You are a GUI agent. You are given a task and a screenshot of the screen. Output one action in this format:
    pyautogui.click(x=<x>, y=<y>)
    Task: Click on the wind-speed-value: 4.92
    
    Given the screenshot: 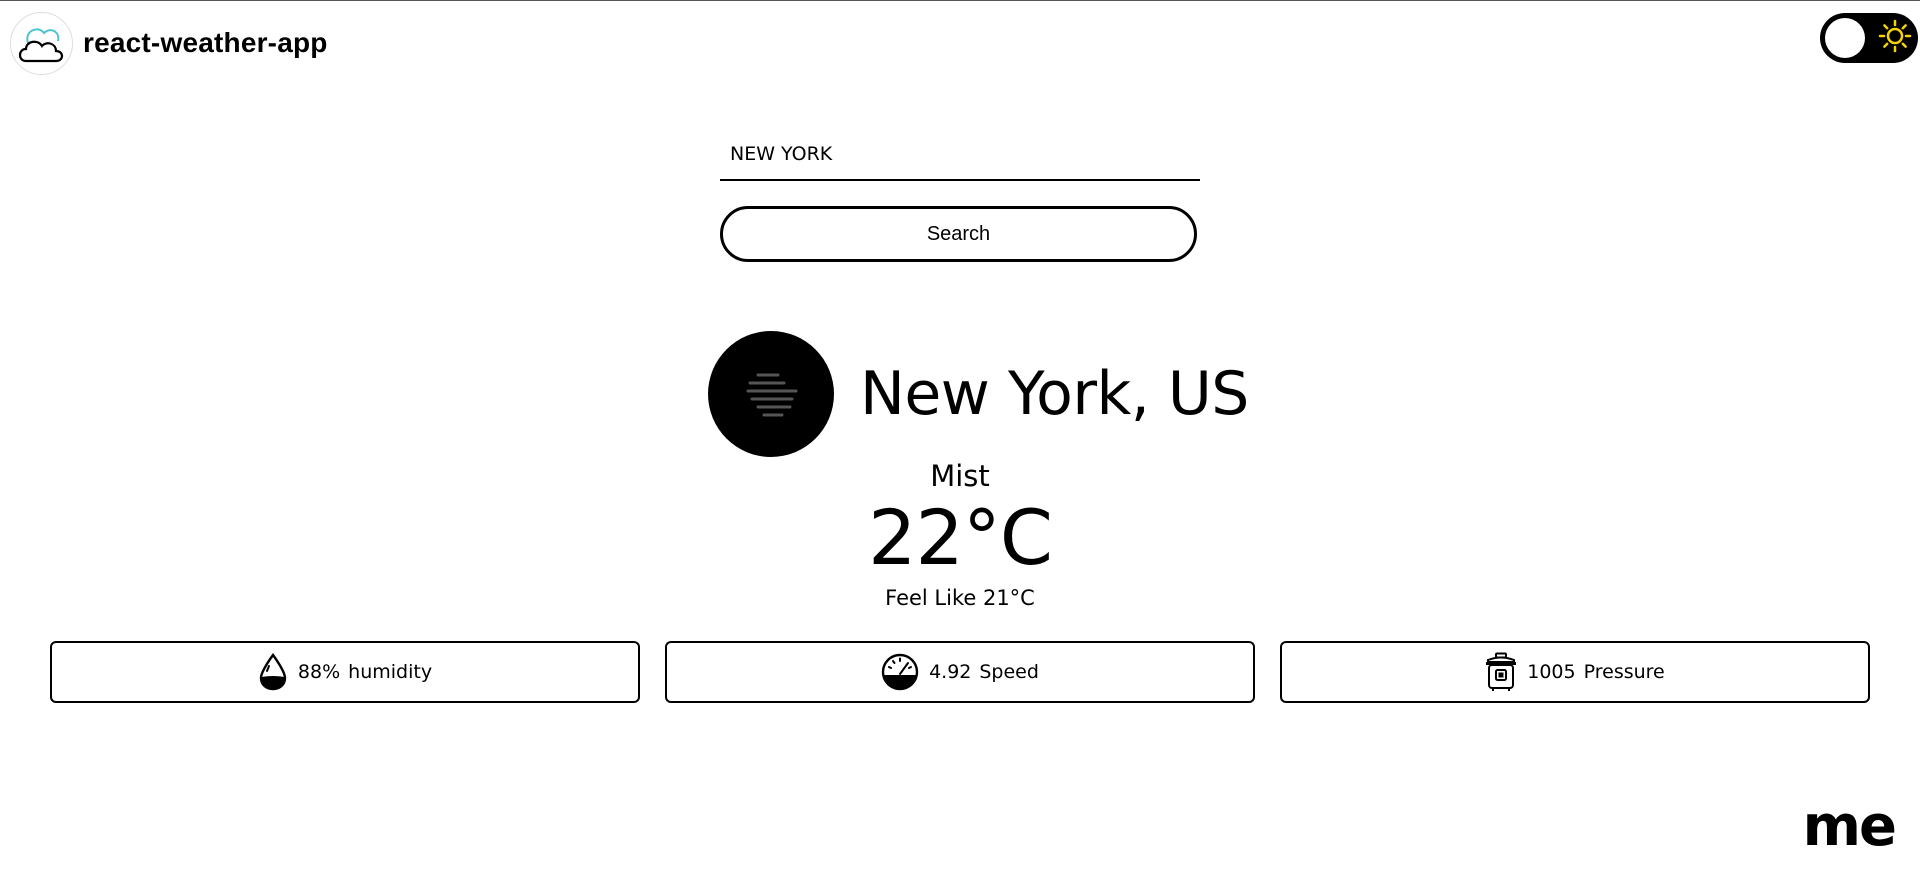 What is the action you would take?
    pyautogui.click(x=950, y=672)
    